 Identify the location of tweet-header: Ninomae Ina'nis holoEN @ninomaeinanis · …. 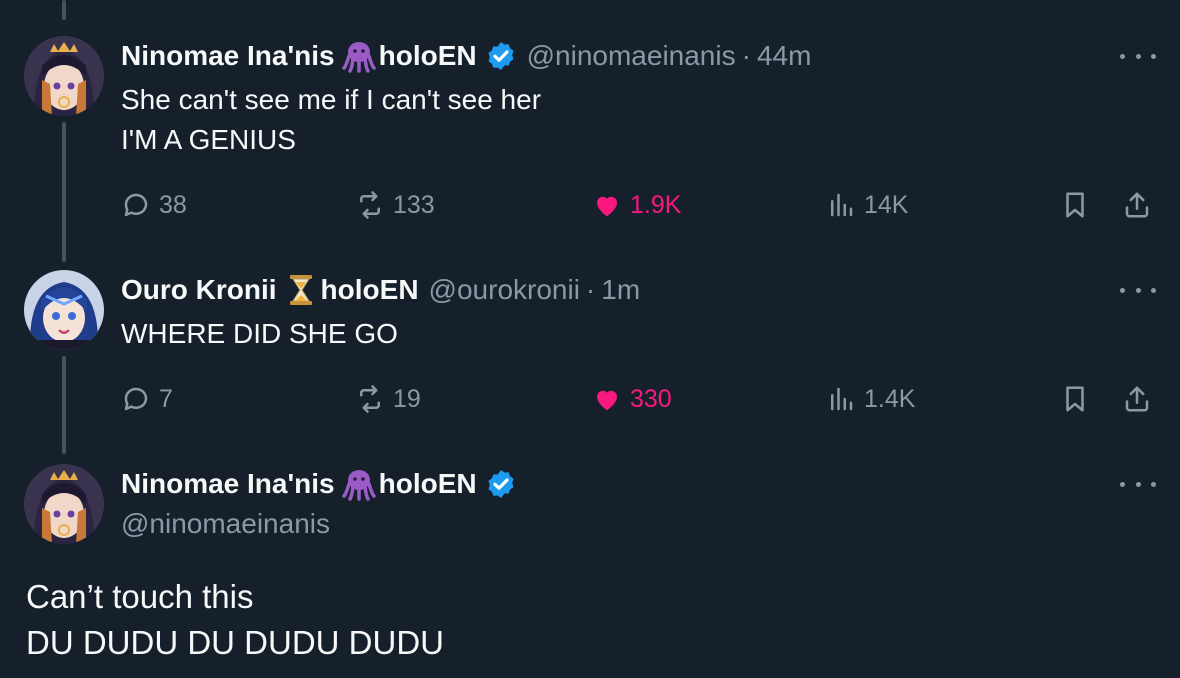
(466, 56).